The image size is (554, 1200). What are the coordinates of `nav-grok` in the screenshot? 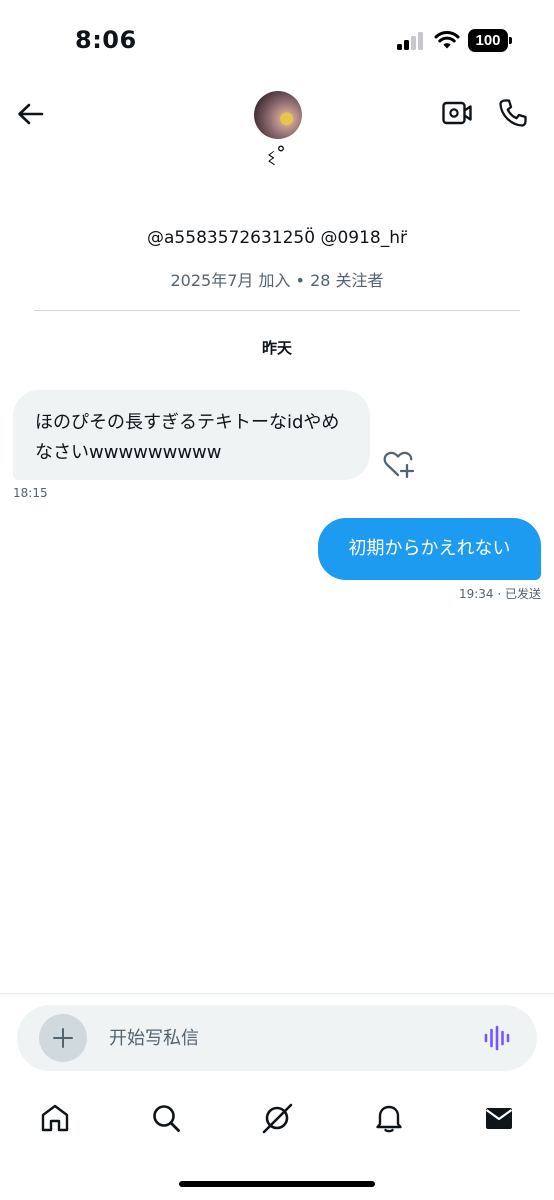 It's located at (277, 1118).